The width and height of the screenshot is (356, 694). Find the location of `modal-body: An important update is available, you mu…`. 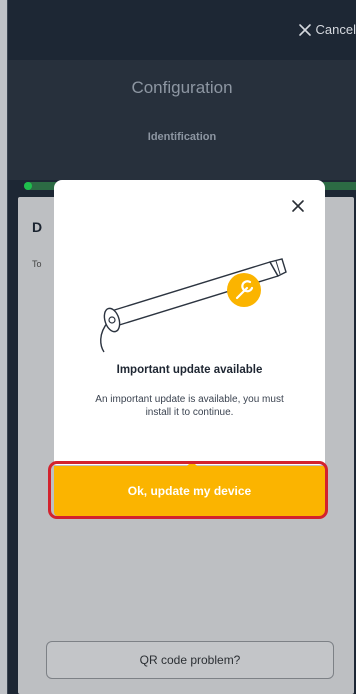

modal-body: An important update is available, you mu… is located at coordinates (189, 406).